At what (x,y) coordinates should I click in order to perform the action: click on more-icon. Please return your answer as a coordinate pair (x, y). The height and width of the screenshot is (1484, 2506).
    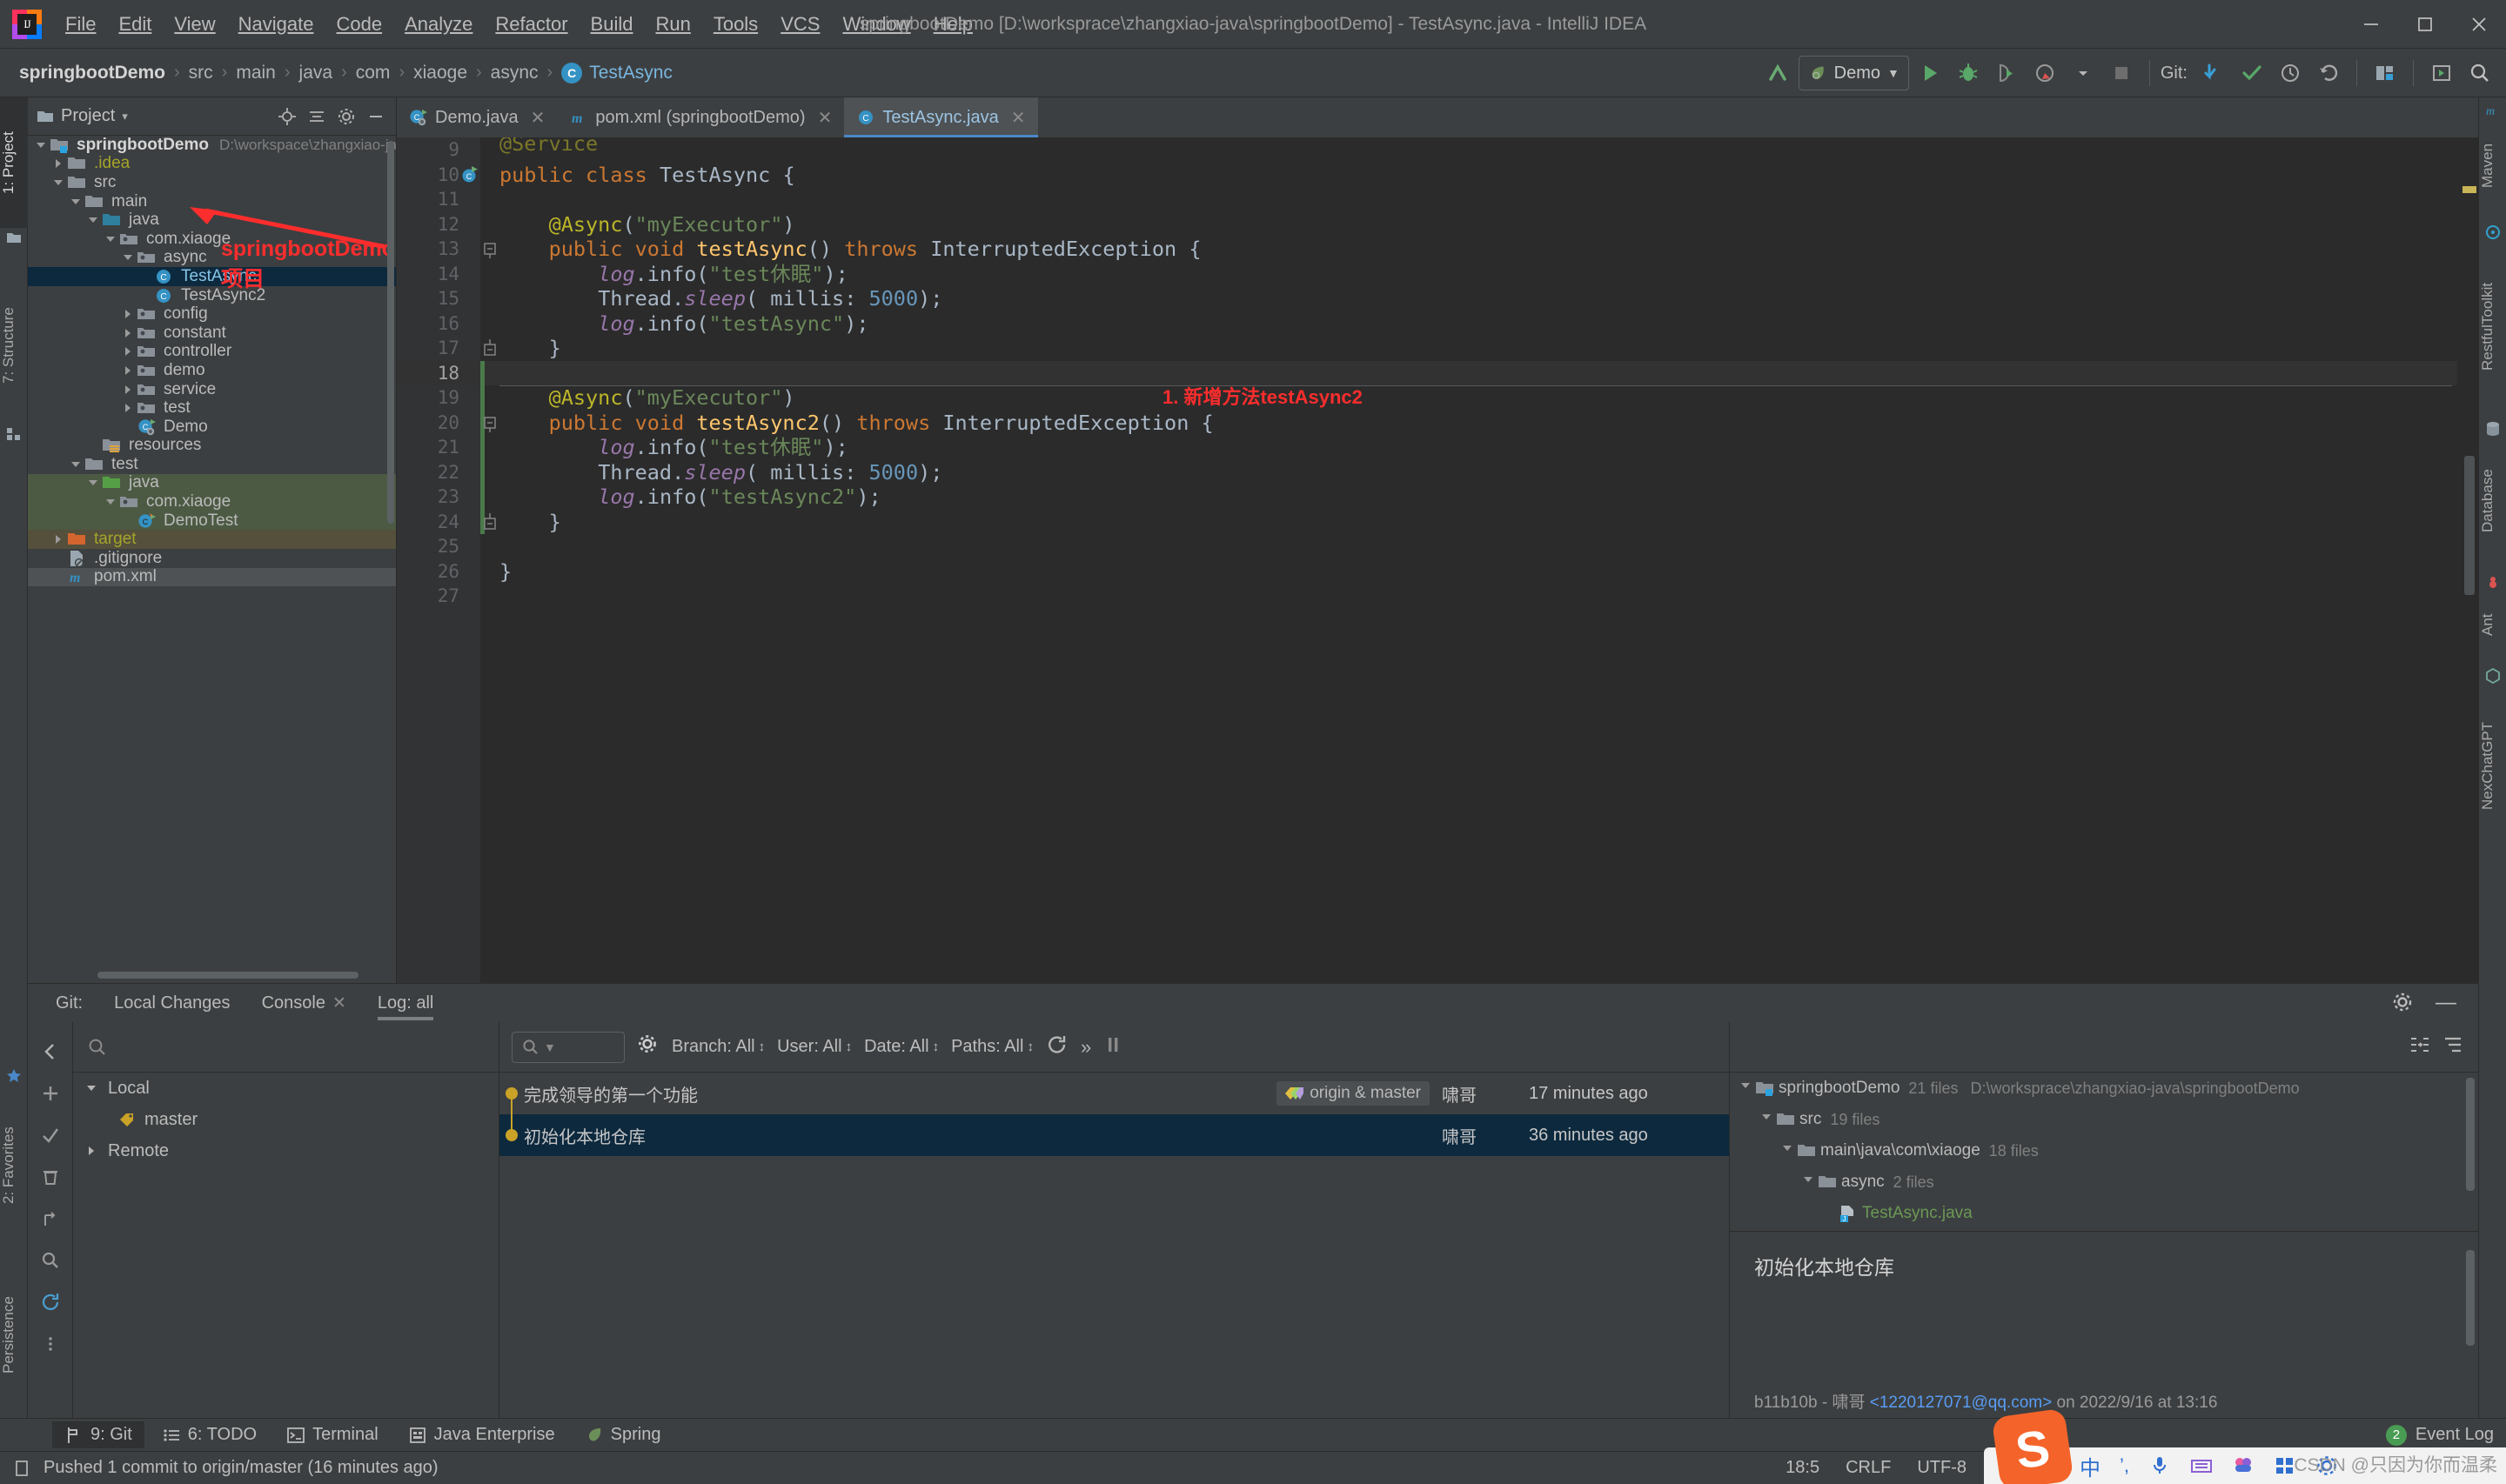
    Looking at the image, I should click on (50, 1344).